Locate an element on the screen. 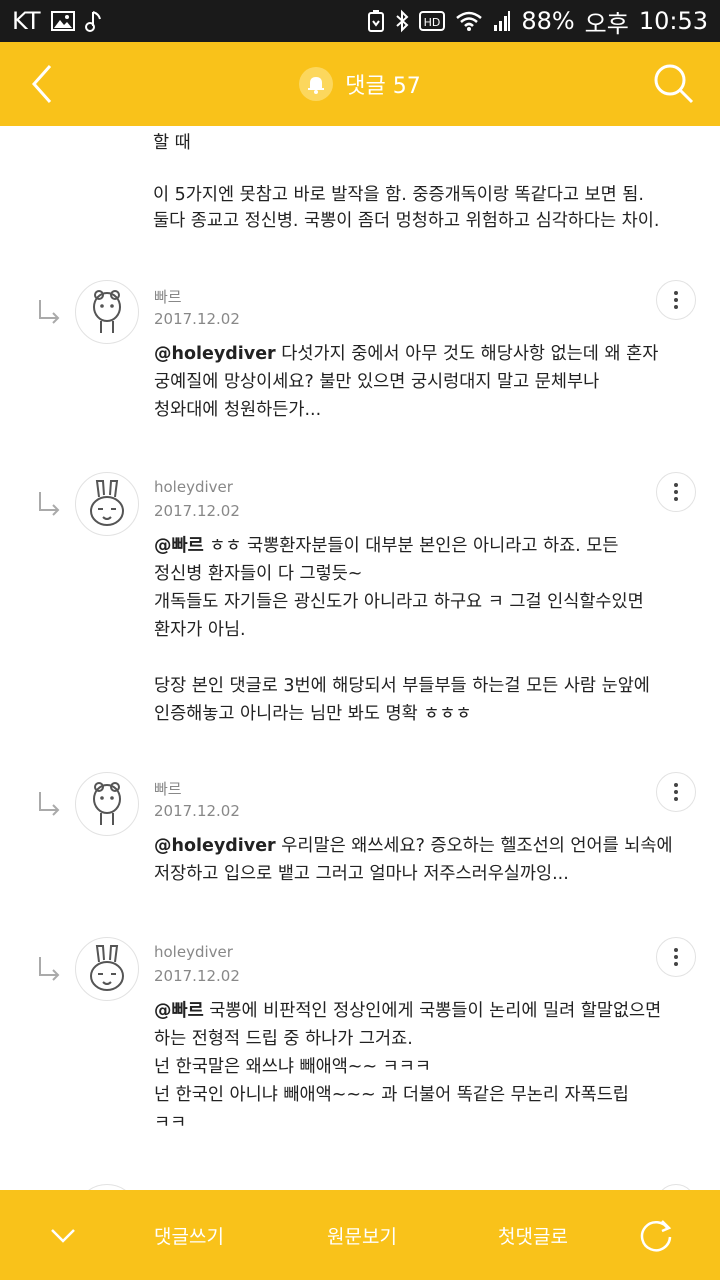  bottom-toolbar: 댓글쓰기 원문보기 첫댓글로 is located at coordinates (360, 1235).